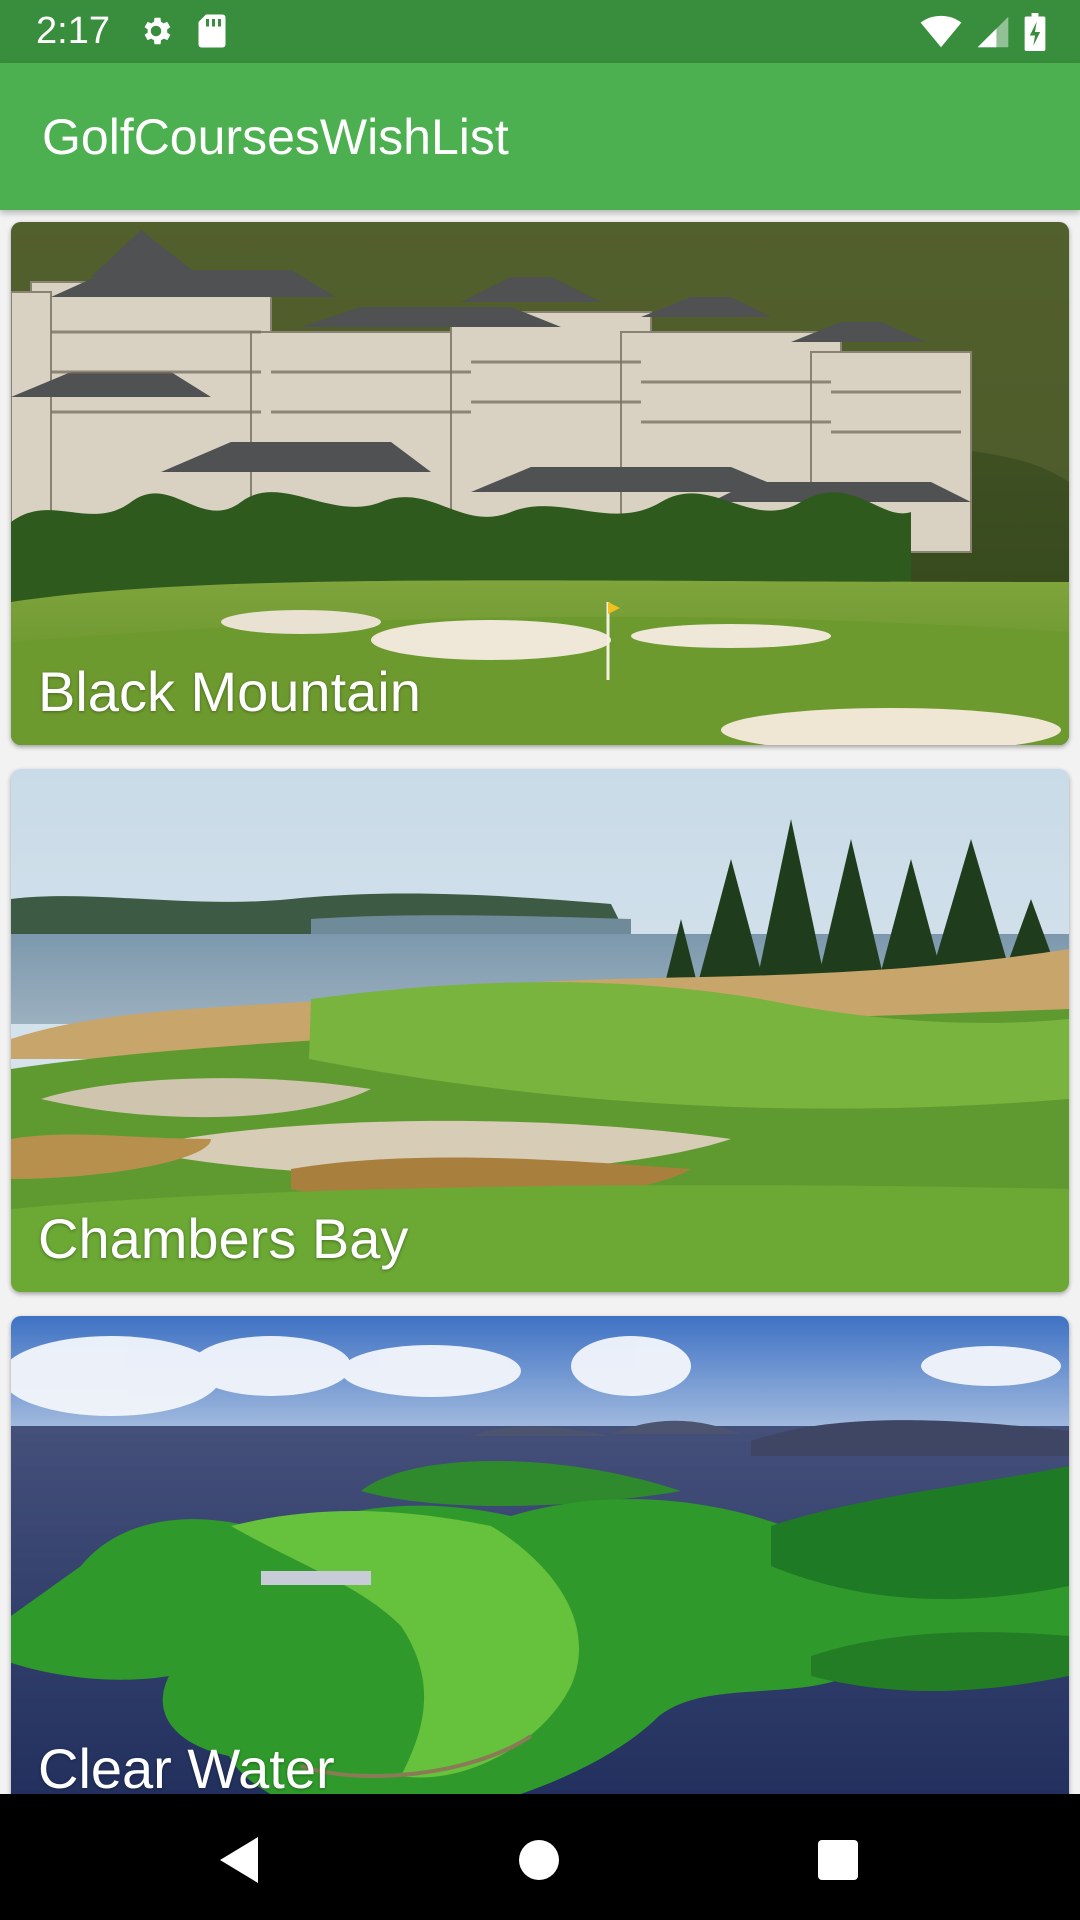  I want to click on back-icon, so click(240, 1862).